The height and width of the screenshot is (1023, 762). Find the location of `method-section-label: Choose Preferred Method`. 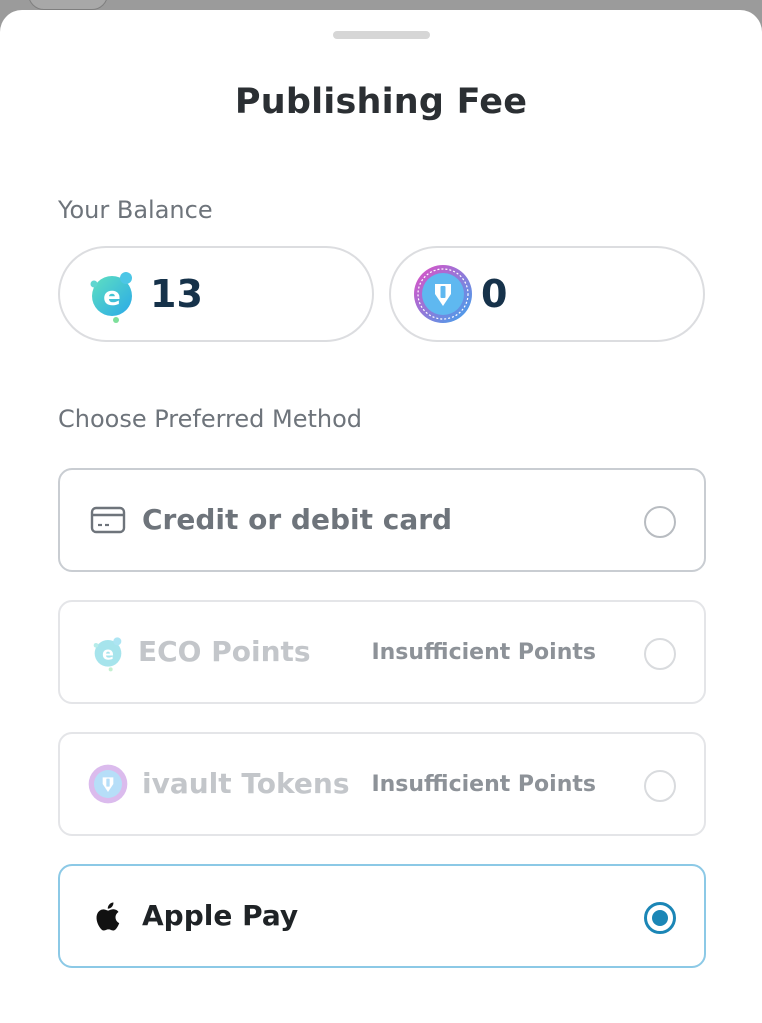

method-section-label: Choose Preferred Method is located at coordinates (210, 419).